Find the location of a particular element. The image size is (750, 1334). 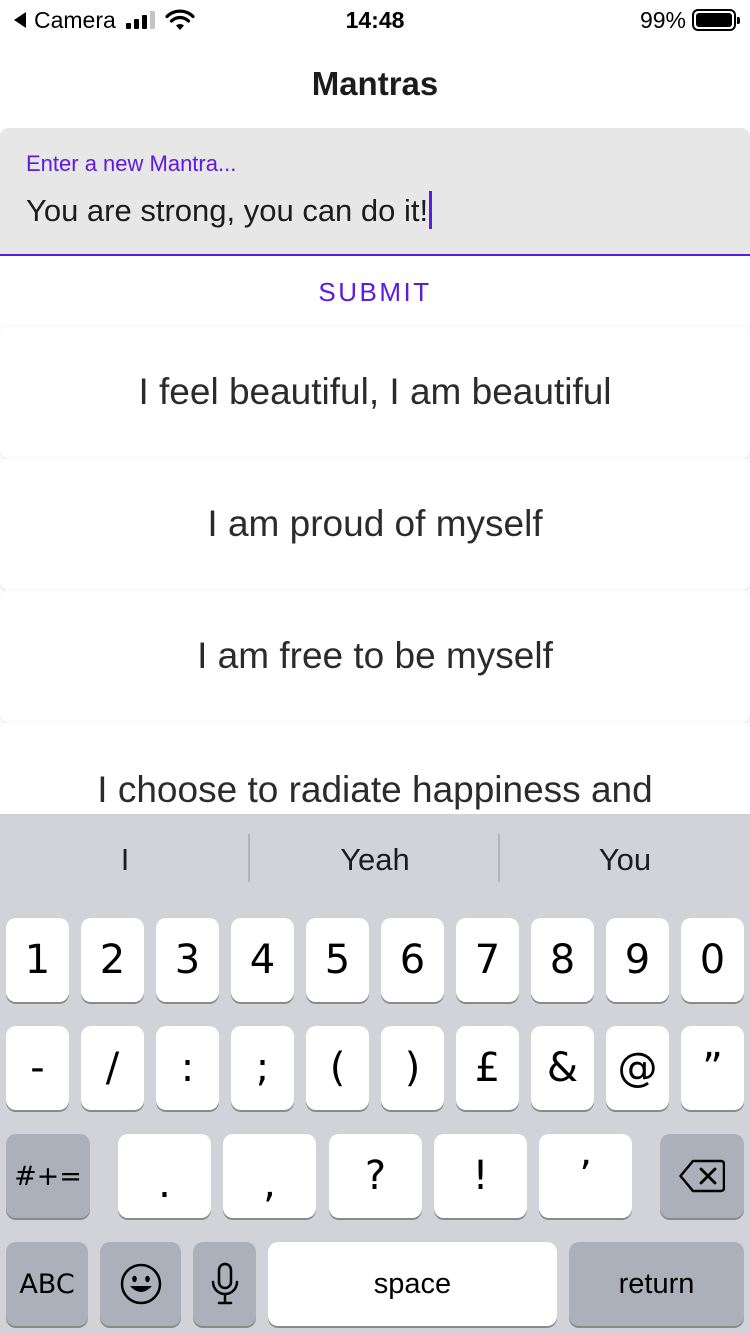

suggestion-2: Yeah is located at coordinates (375, 860).